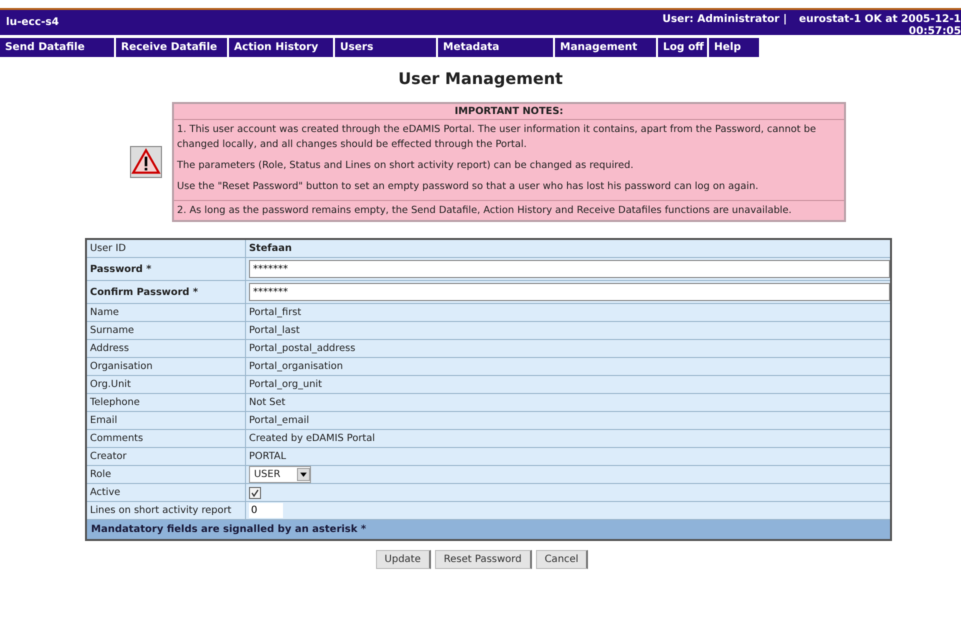  What do you see at coordinates (280, 474) in the screenshot?
I see `role-dropdown: USER` at bounding box center [280, 474].